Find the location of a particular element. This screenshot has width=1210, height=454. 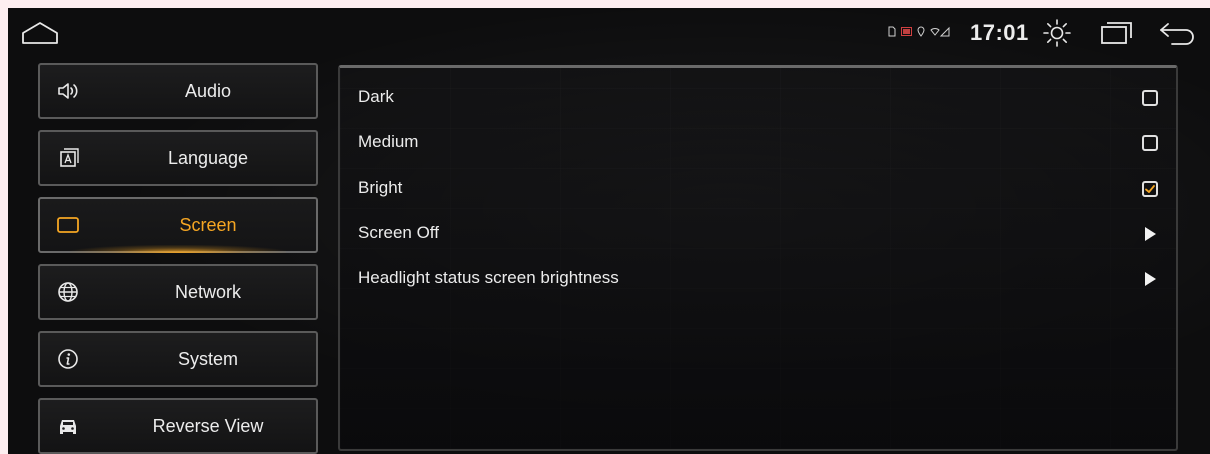

location-icon is located at coordinates (921, 33).